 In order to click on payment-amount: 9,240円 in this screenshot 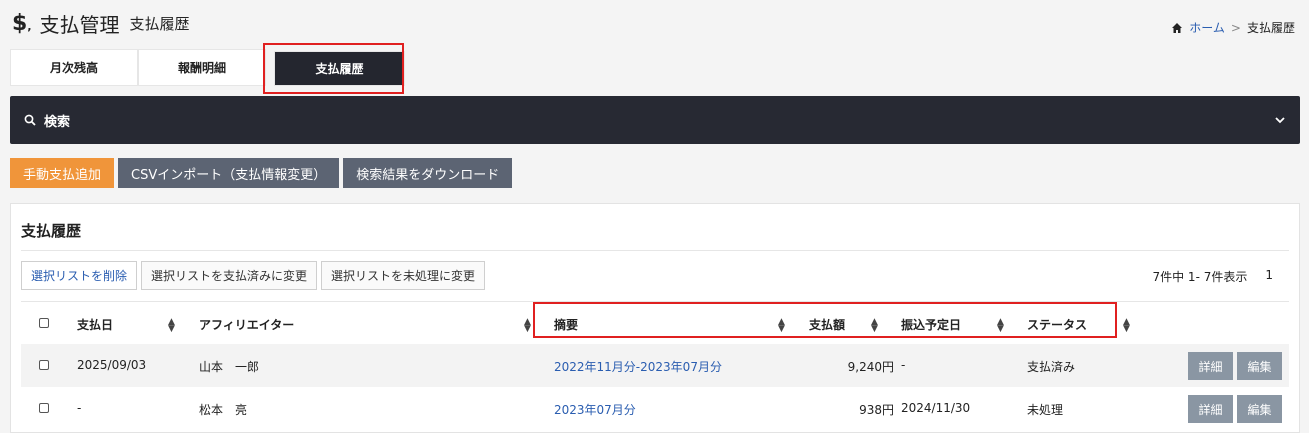, I will do `click(870, 367)`.